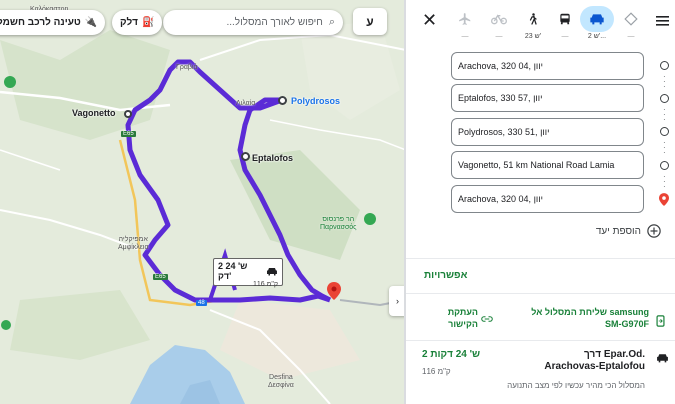 The height and width of the screenshot is (404, 675). I want to click on add-destination-button: הוספת יעד, so click(556, 231).